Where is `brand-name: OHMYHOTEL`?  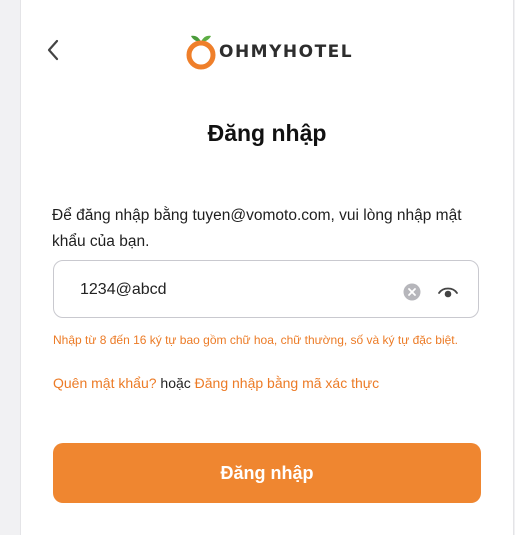 brand-name: OHMYHOTEL is located at coordinates (286, 52).